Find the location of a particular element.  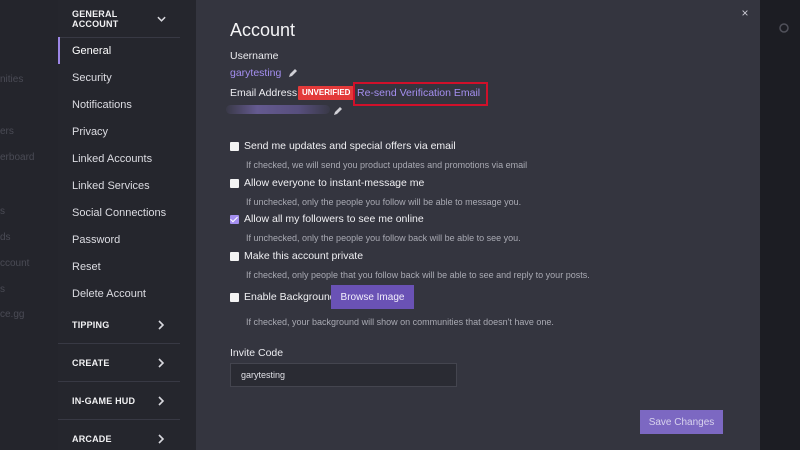

background-icon is located at coordinates (784, 28).